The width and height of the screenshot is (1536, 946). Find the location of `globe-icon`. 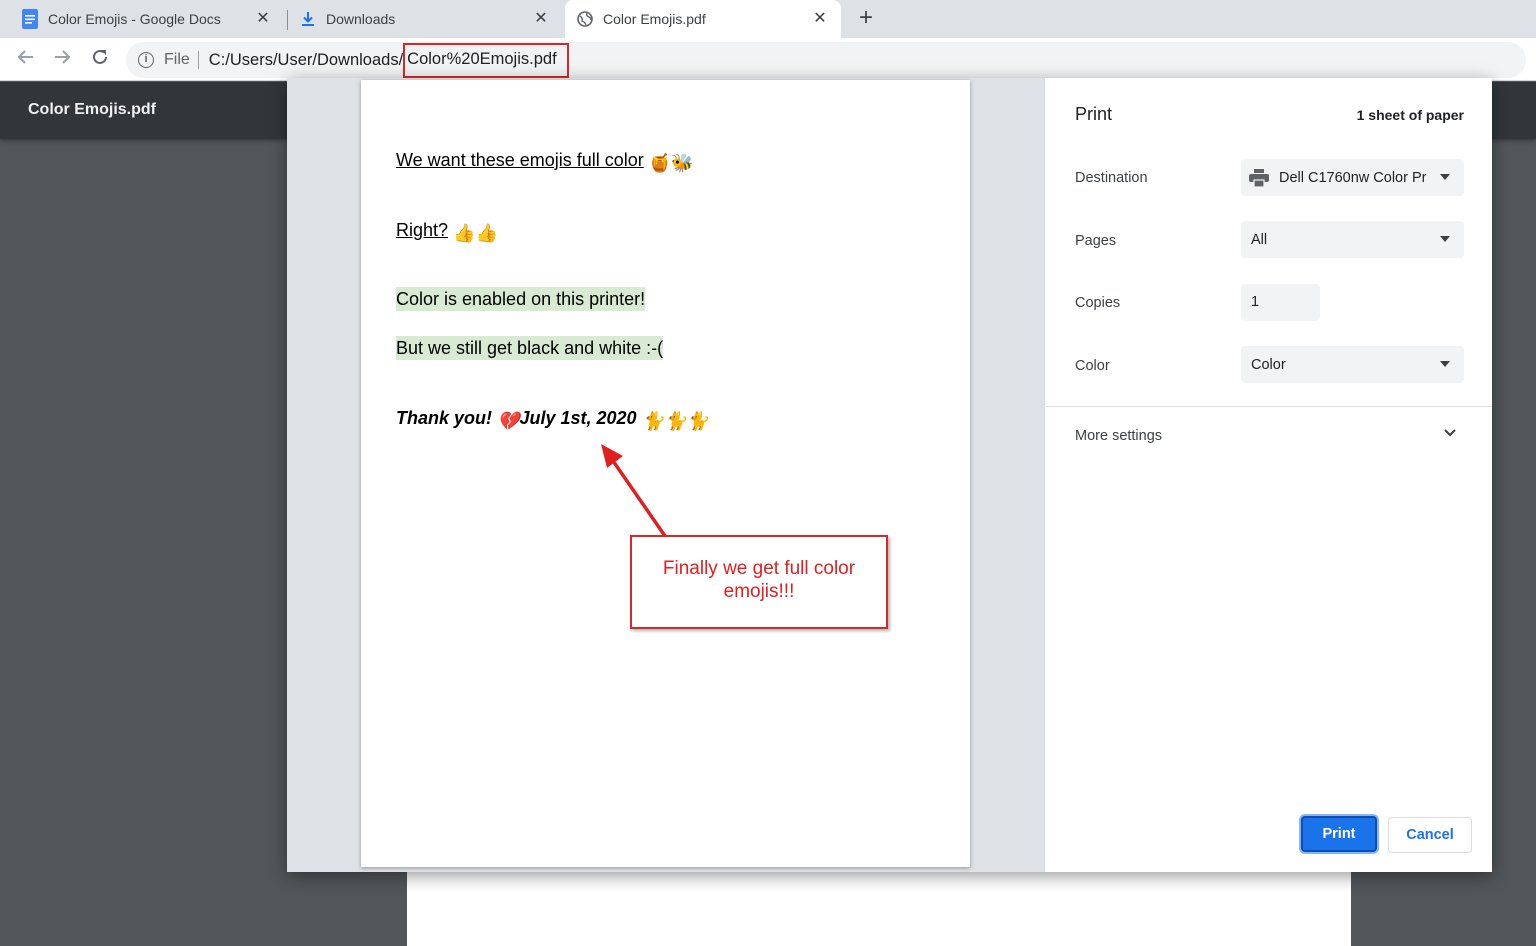

globe-icon is located at coordinates (585, 19).